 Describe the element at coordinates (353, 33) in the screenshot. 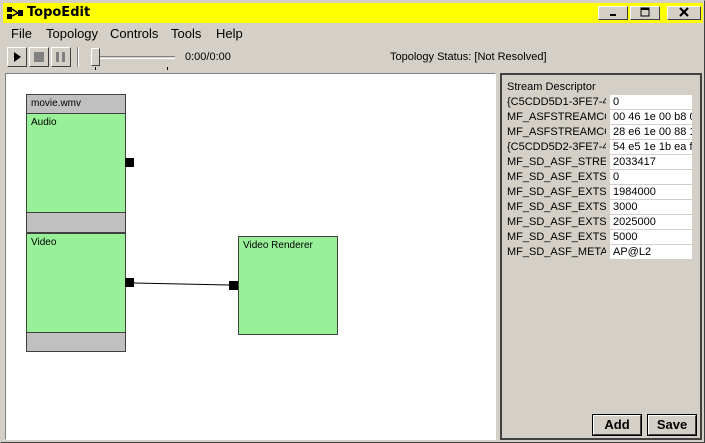

I see `menu-bar: File Topology Controls Tools Help` at that location.